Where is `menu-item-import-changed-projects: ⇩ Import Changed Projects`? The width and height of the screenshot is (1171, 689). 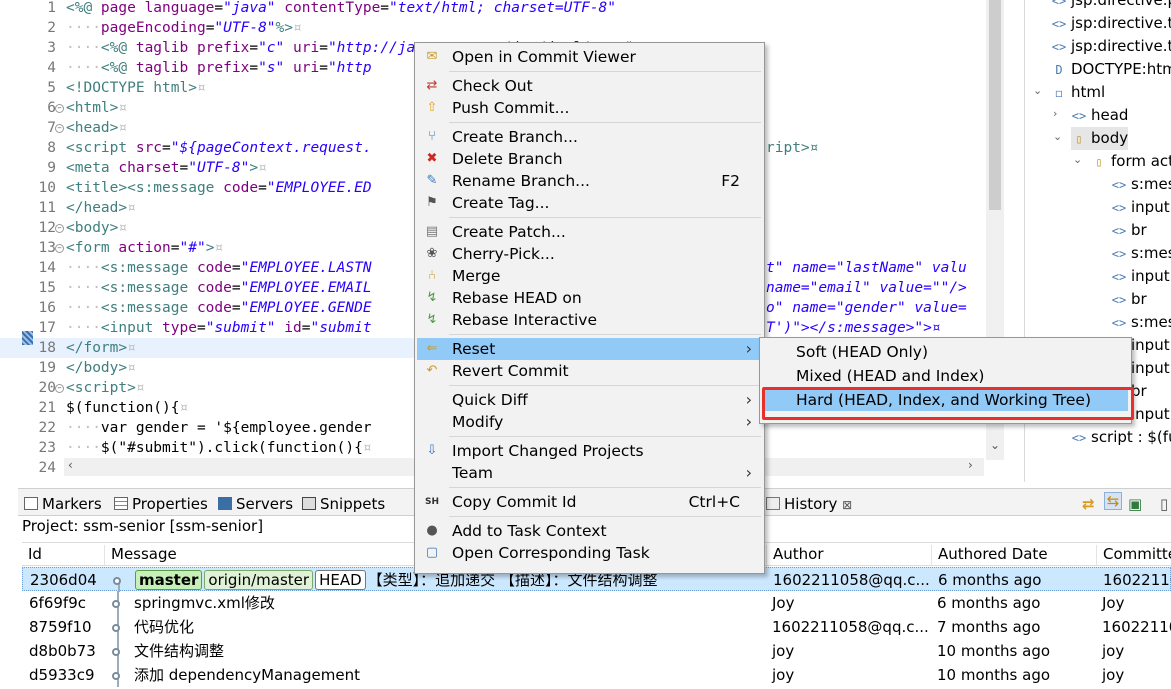
menu-item-import-changed-projects: ⇩ Import Changed Projects is located at coordinates (589, 451).